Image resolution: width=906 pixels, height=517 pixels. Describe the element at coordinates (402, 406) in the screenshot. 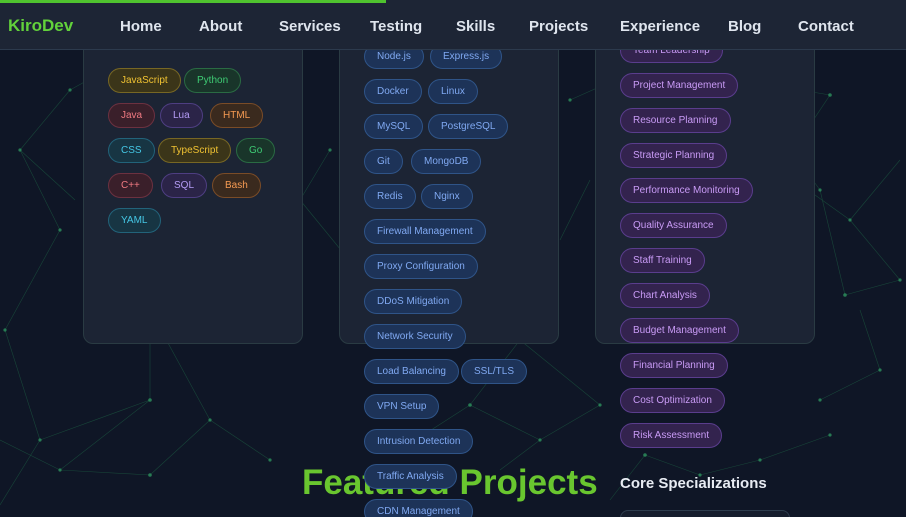

I see `skill-tag-vpn-setup: VPN Setup` at that location.